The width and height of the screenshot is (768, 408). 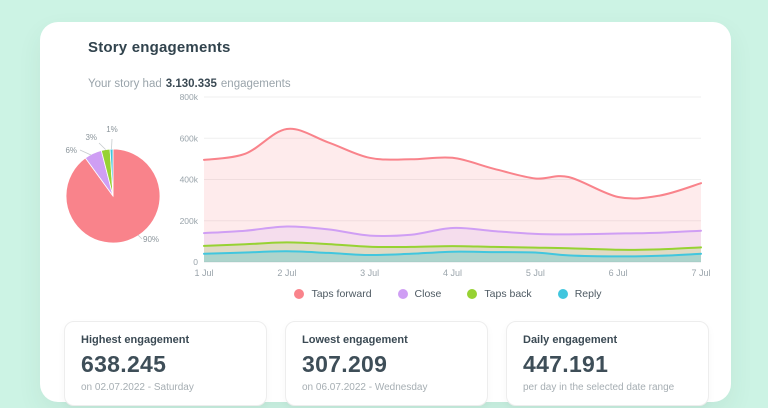 What do you see at coordinates (428, 294) in the screenshot?
I see `legend-label: Close` at bounding box center [428, 294].